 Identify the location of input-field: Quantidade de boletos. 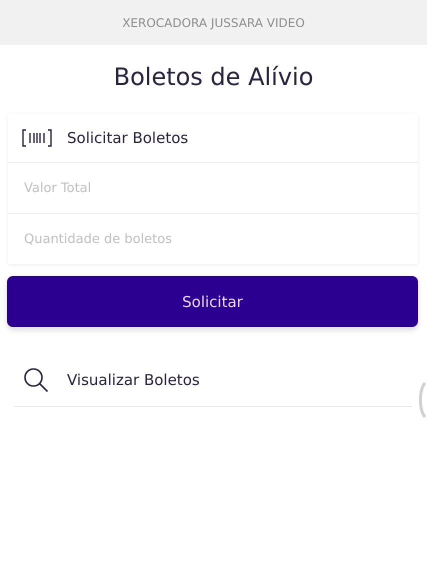
(213, 238).